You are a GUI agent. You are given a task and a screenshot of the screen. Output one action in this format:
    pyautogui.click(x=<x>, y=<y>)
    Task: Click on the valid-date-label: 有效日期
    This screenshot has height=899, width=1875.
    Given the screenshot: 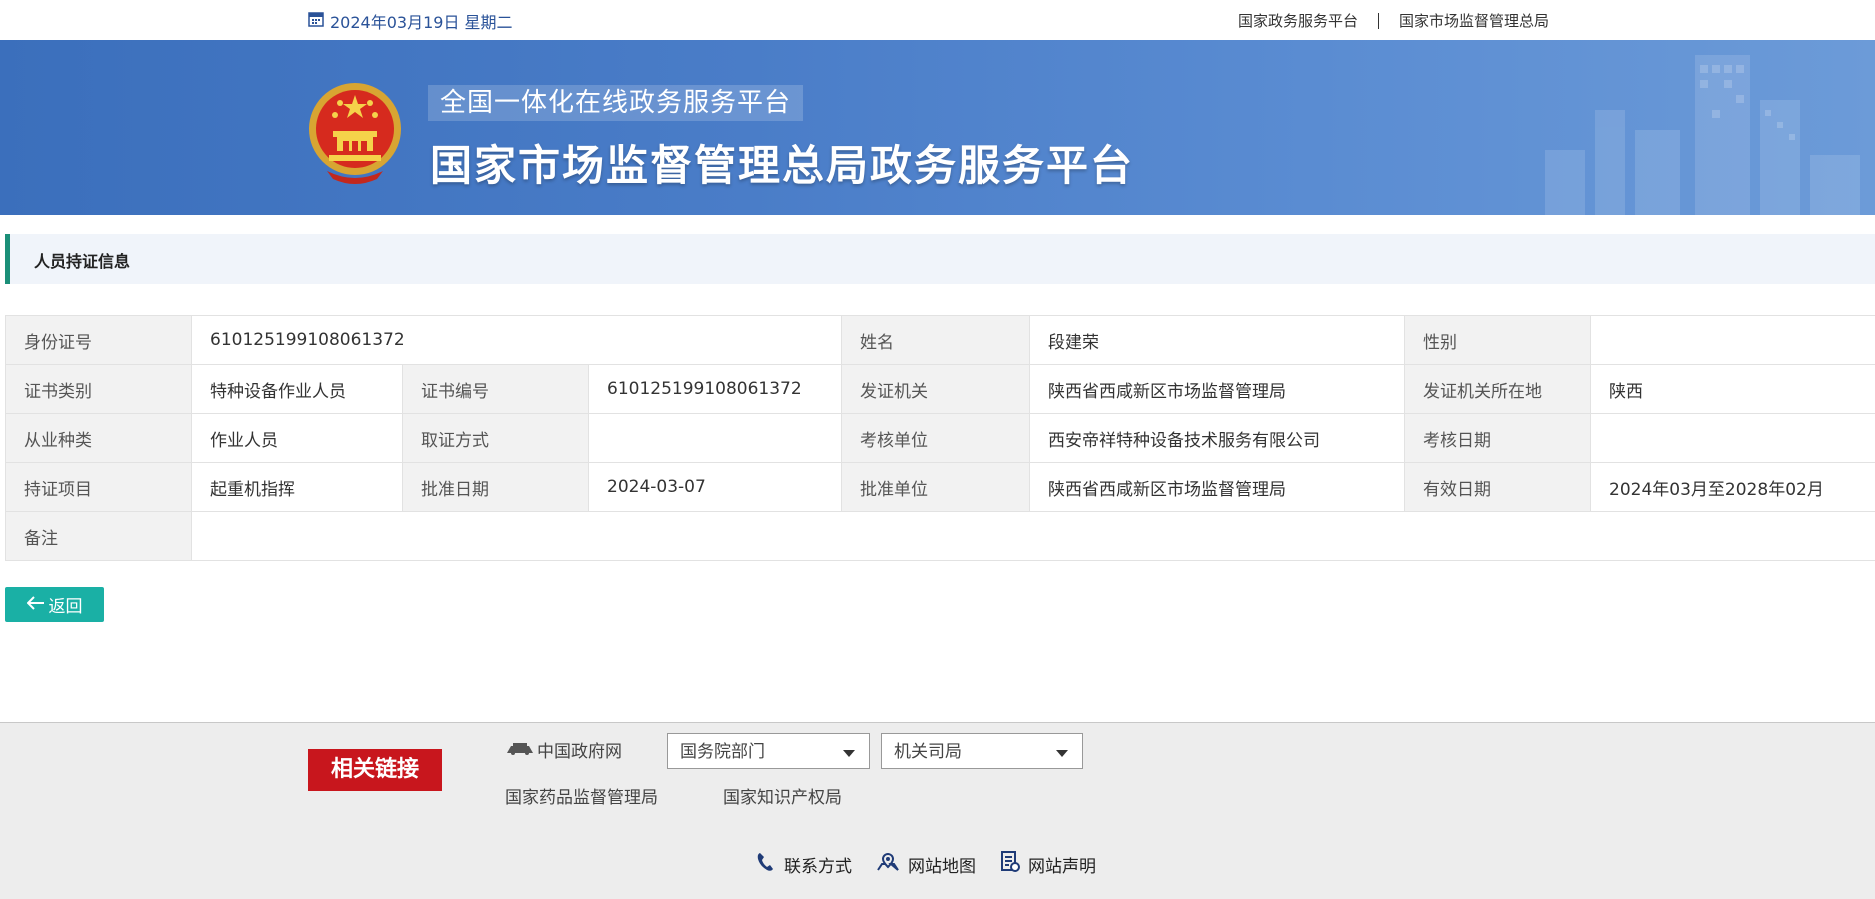 What is the action you would take?
    pyautogui.click(x=1498, y=487)
    